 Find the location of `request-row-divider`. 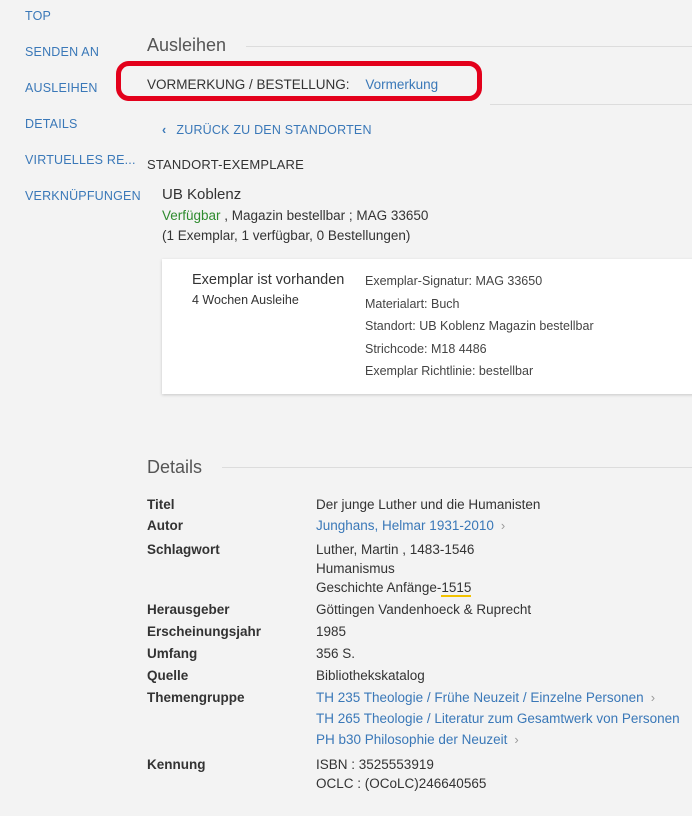

request-row-divider is located at coordinates (591, 104).